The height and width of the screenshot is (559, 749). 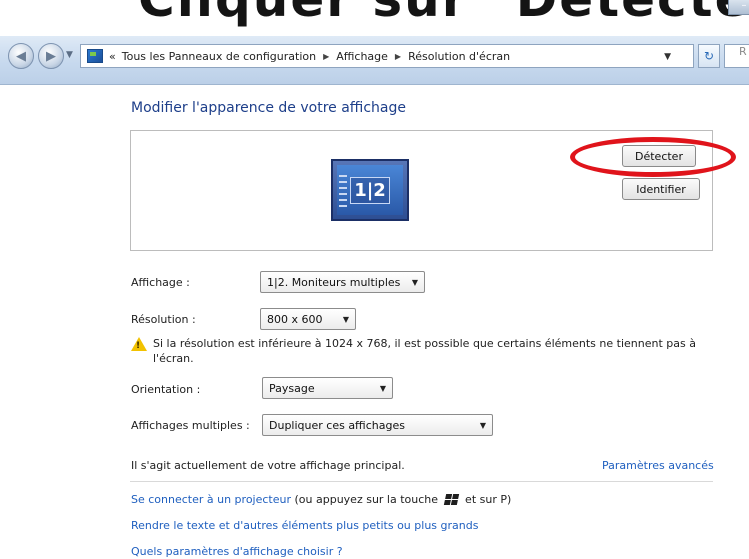 I want to click on forward-button: ▶, so click(x=51, y=56).